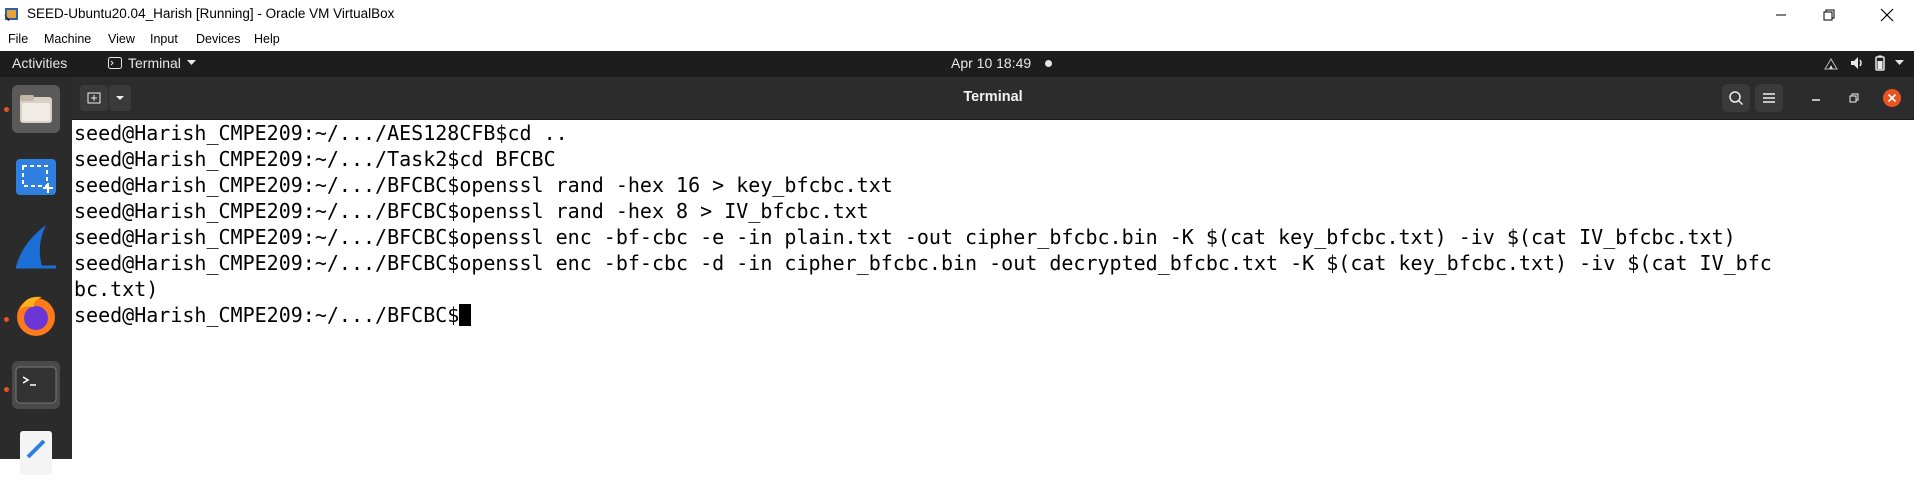 This screenshot has width=1914, height=480. Describe the element at coordinates (67, 39) in the screenshot. I see `menu-machine: Machine` at that location.